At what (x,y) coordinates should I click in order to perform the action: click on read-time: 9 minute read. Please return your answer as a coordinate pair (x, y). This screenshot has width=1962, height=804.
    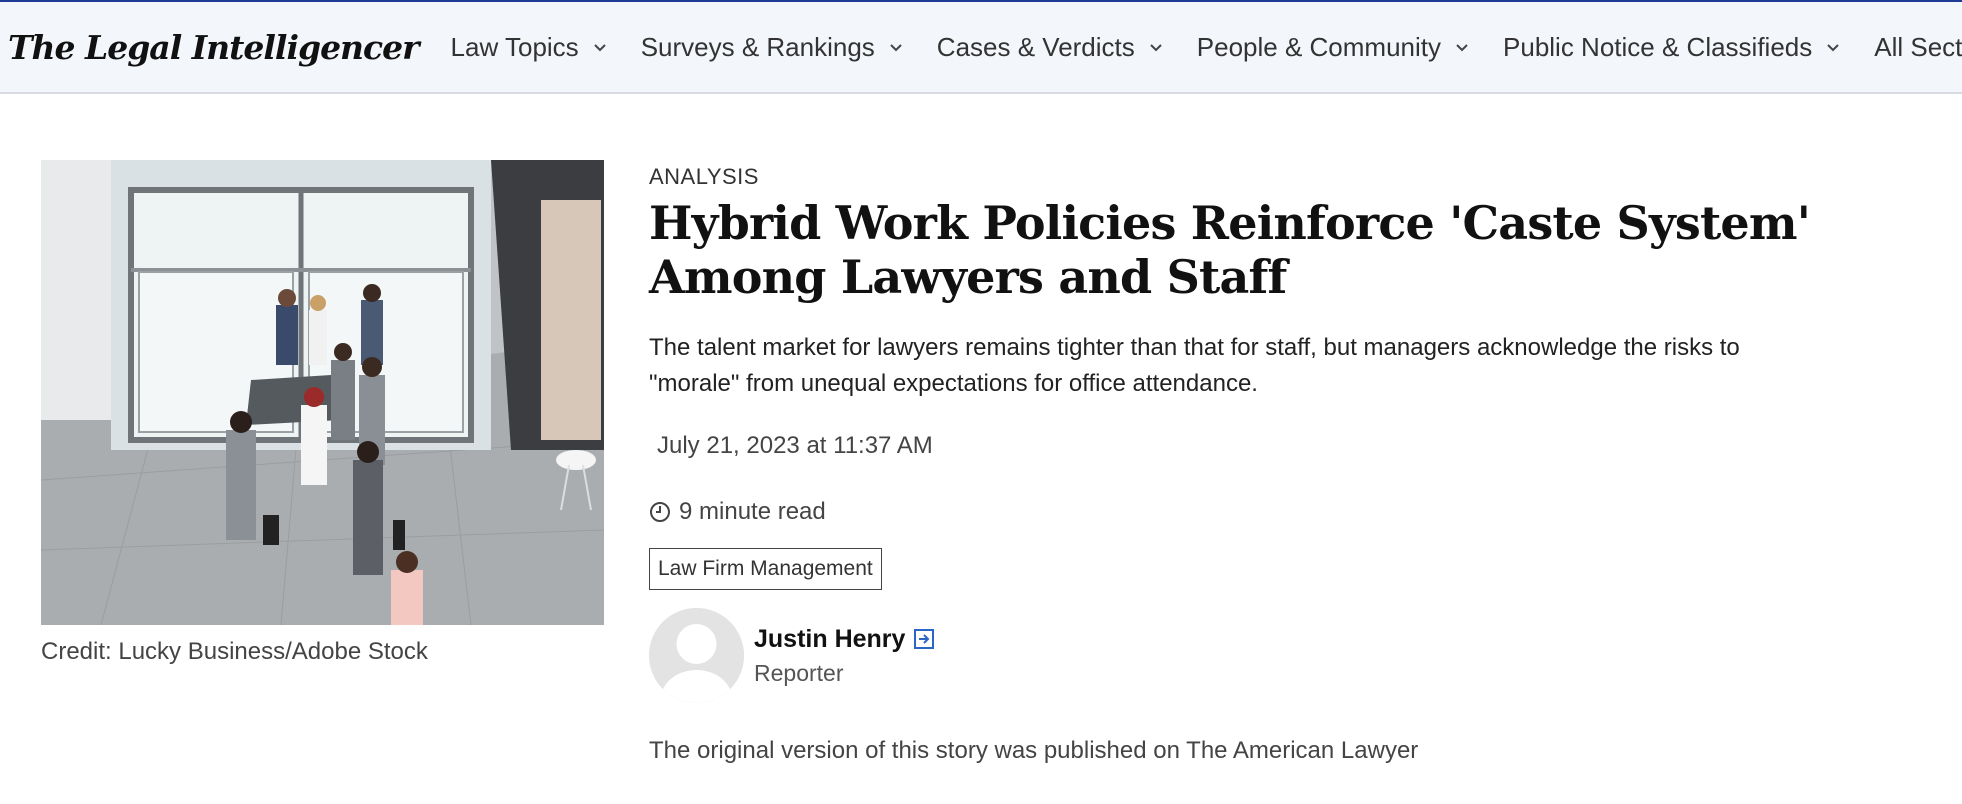
    Looking at the image, I should click on (1239, 512).